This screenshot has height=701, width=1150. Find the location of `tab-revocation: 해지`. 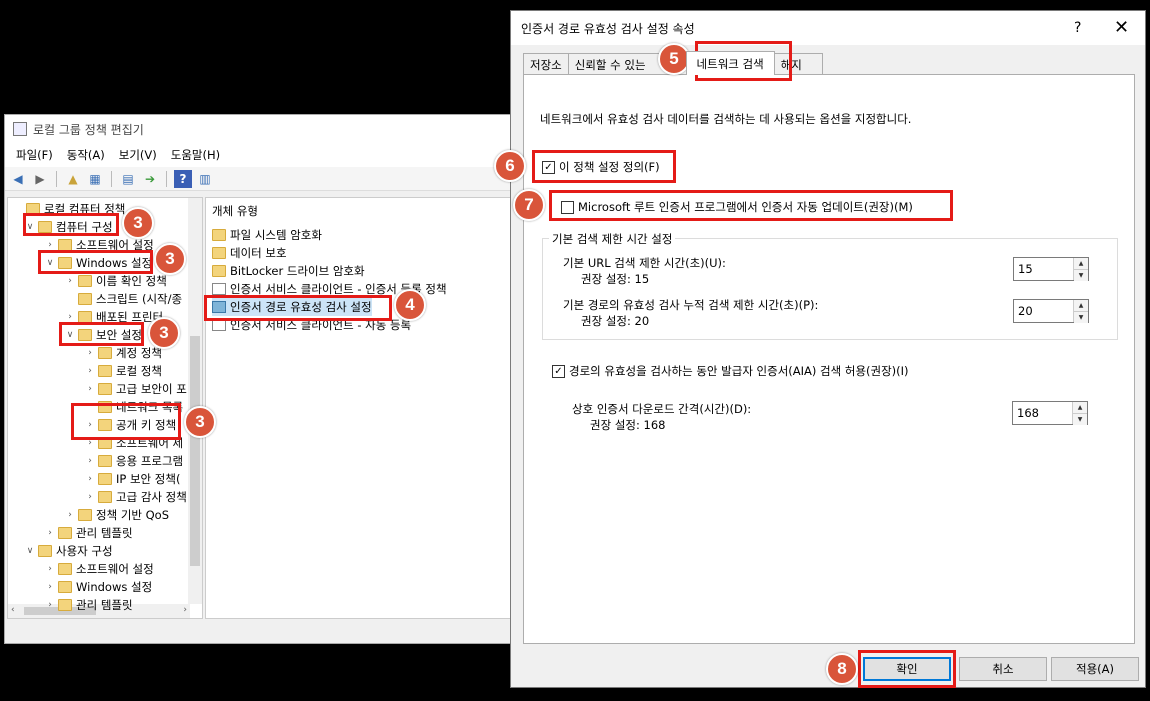

tab-revocation: 해지 is located at coordinates (798, 64).